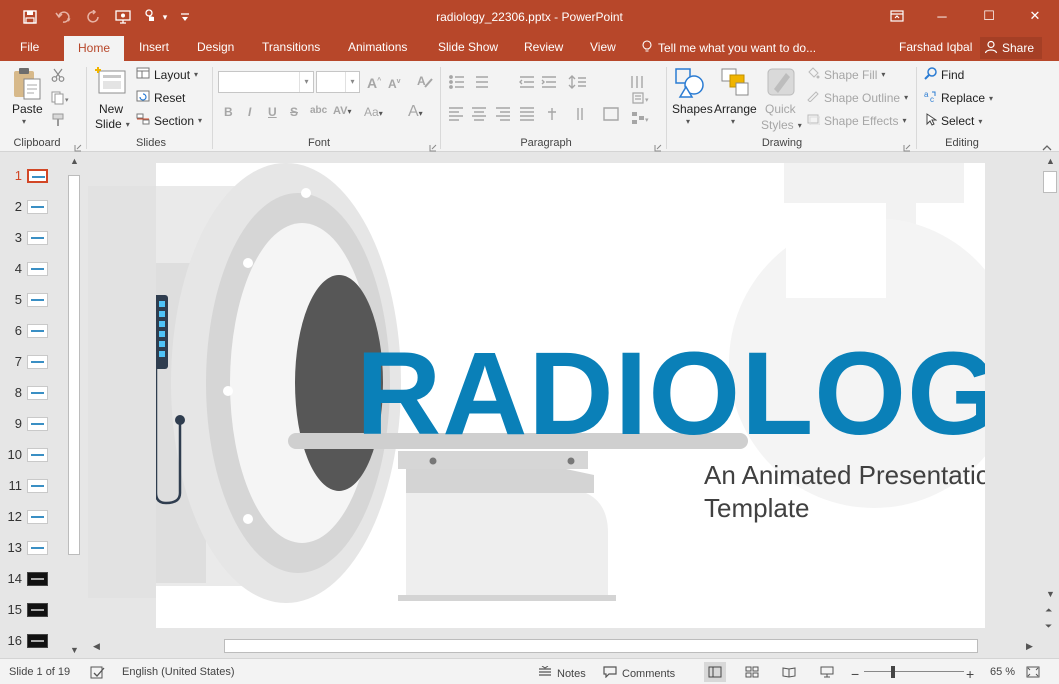 The height and width of the screenshot is (684, 1059). Describe the element at coordinates (415, 112) in the screenshot. I see `font-color-button: A▾` at that location.